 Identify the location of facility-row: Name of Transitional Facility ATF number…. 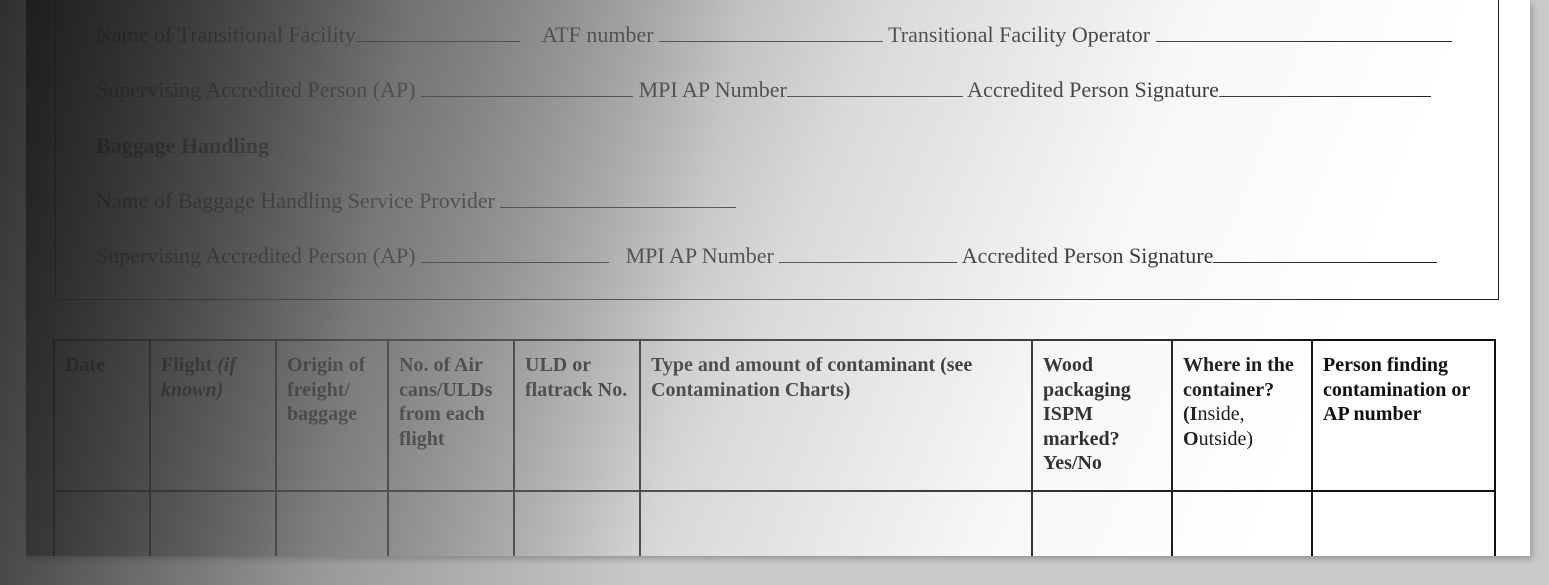
(774, 35).